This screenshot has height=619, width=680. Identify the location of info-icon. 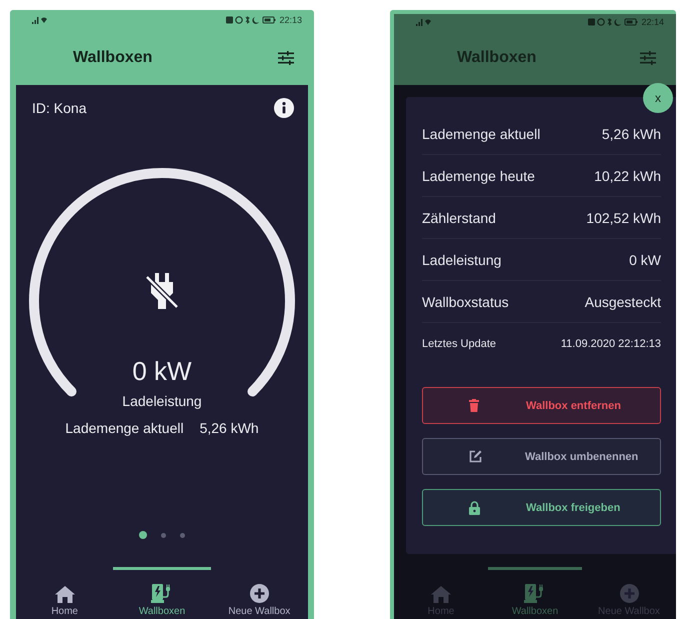
(284, 108).